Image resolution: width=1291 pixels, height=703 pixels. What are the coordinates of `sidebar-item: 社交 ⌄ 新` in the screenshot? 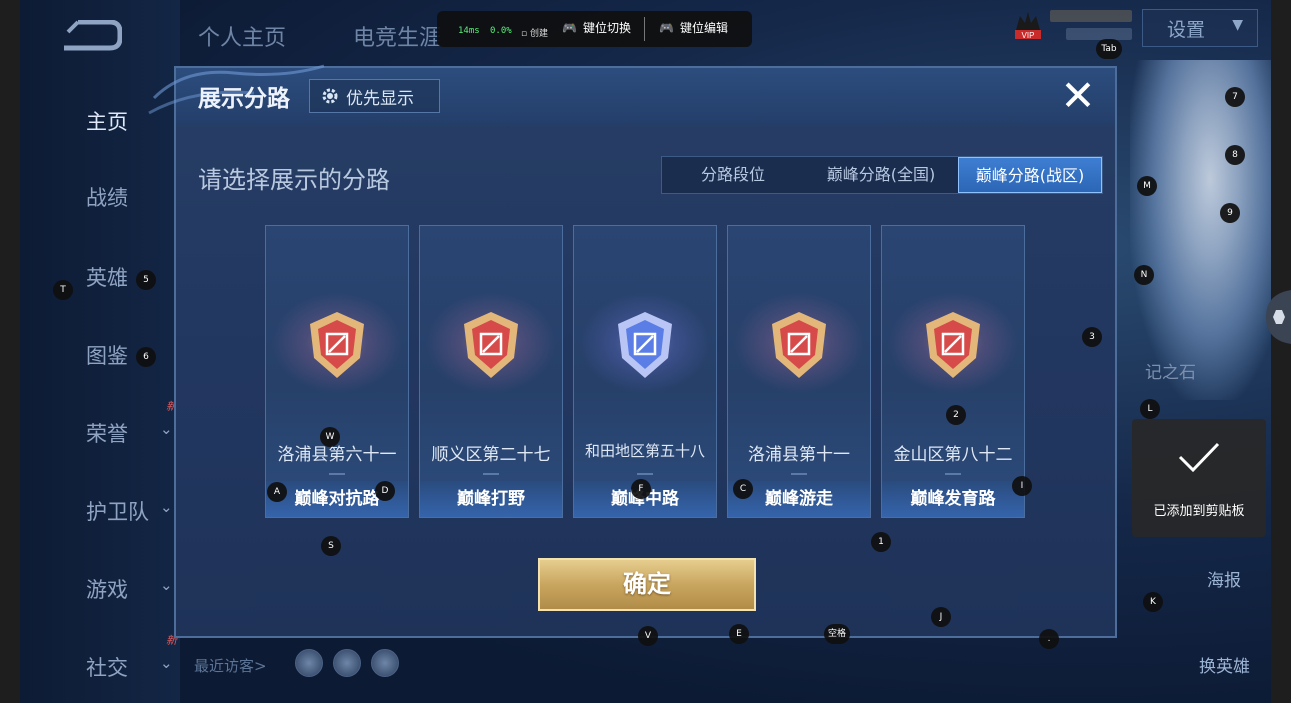 It's located at (120, 658).